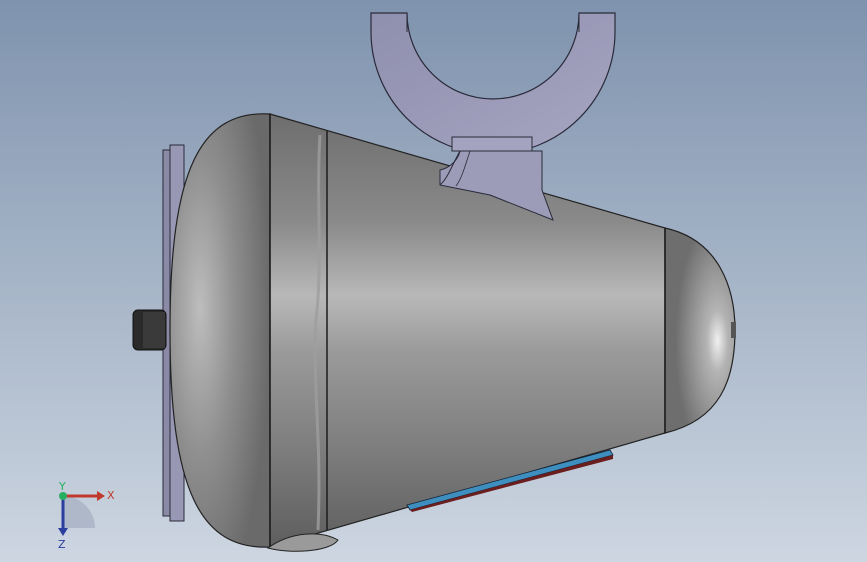 The width and height of the screenshot is (867, 562). I want to click on triad-plane, so click(79, 512).